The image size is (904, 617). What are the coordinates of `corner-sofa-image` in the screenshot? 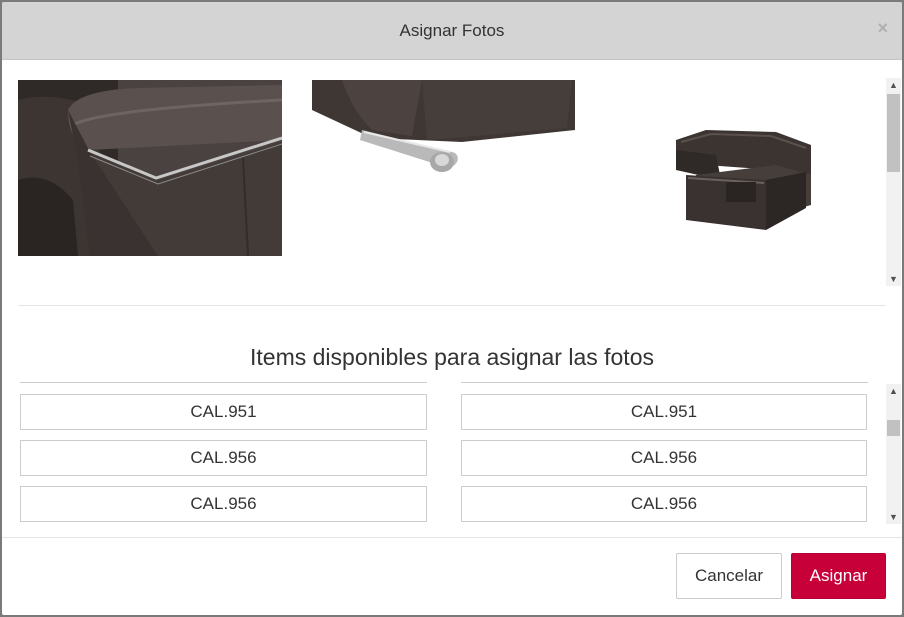 It's located at (741, 180).